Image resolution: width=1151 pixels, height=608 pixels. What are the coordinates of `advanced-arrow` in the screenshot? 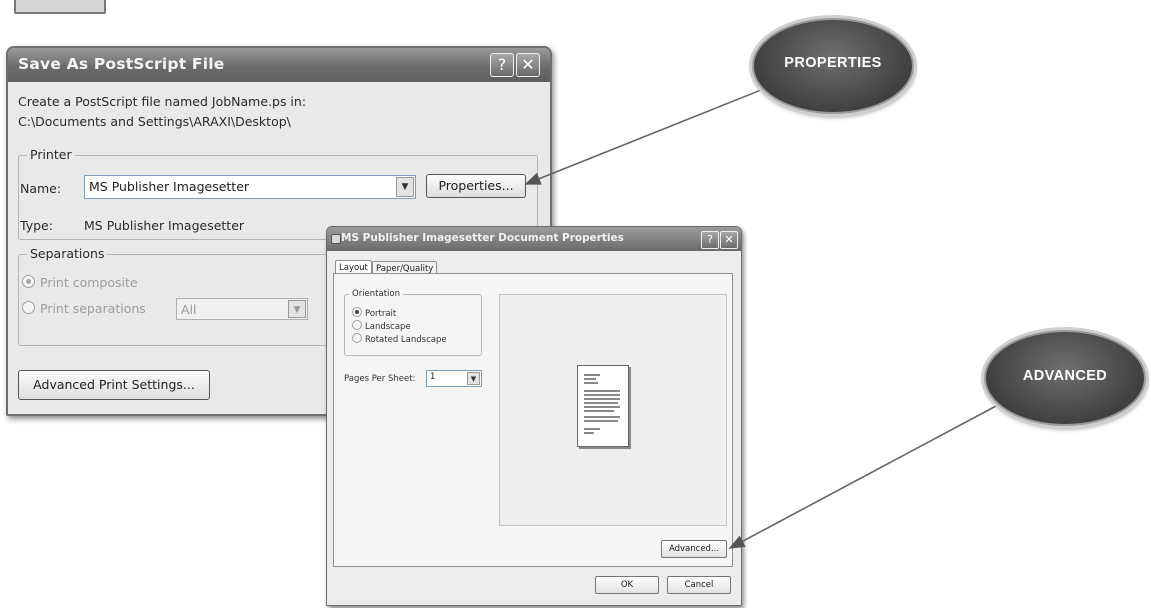 It's located at (862, 477).